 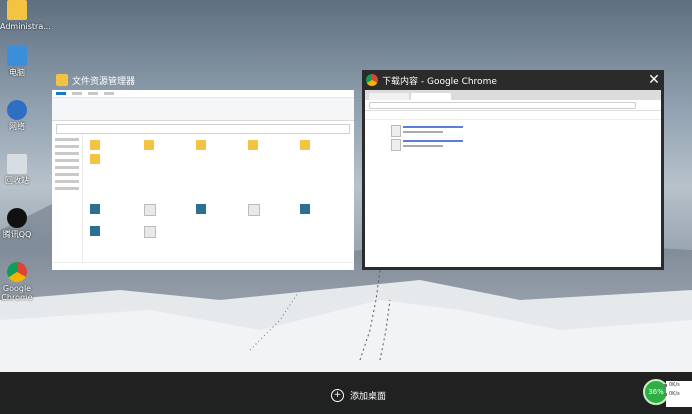 I want to click on chrome-omnibox, so click(x=513, y=105).